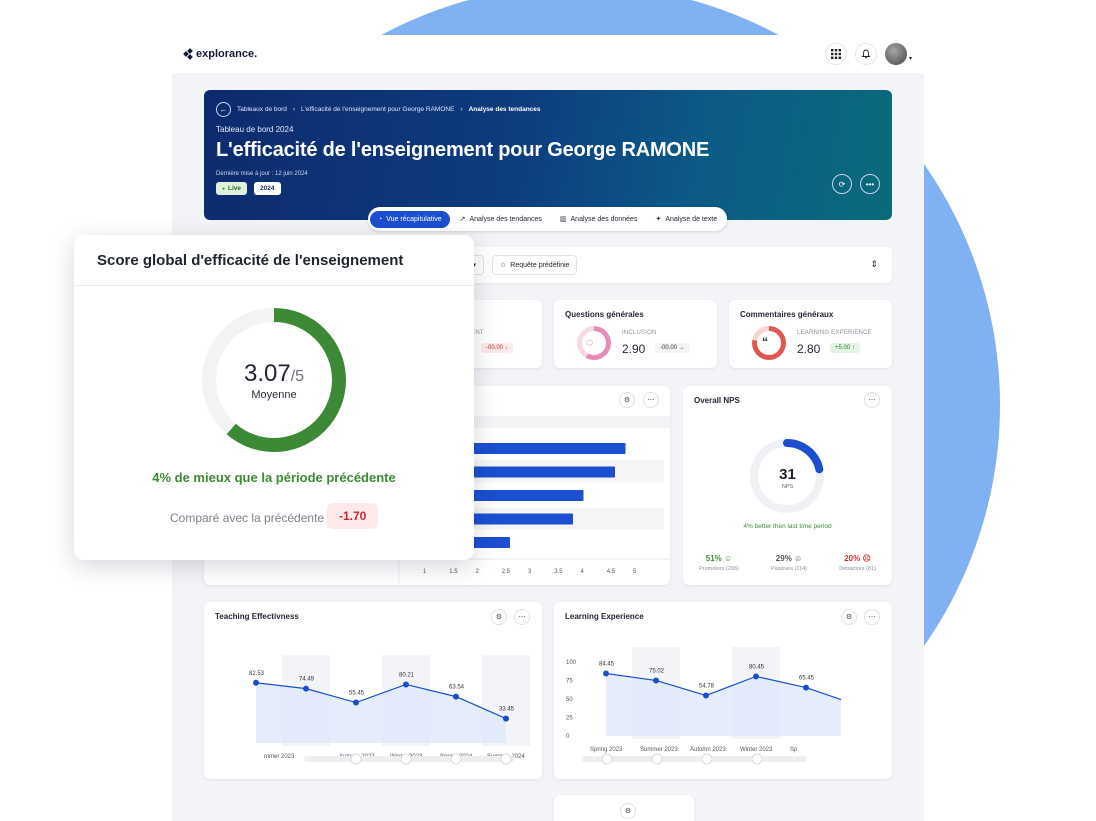  I want to click on y-tick-label: 100, so click(571, 663).